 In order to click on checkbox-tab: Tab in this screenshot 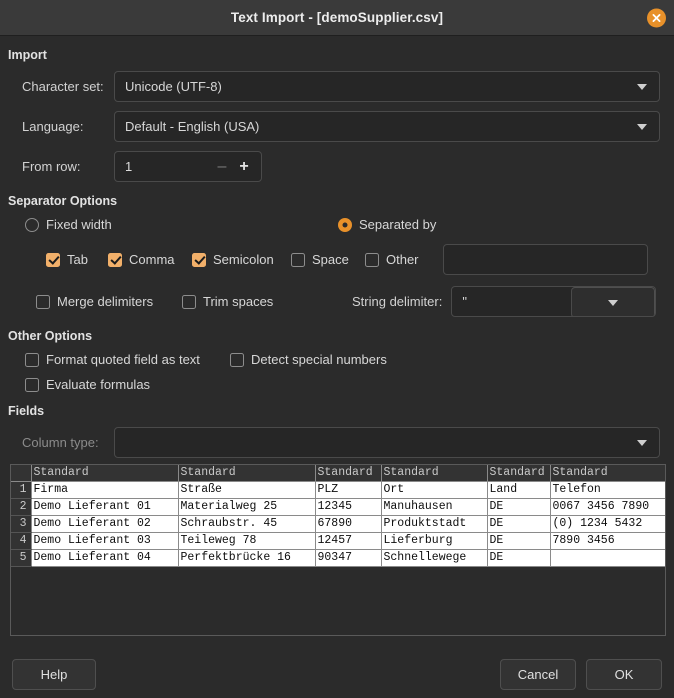, I will do `click(77, 259)`.